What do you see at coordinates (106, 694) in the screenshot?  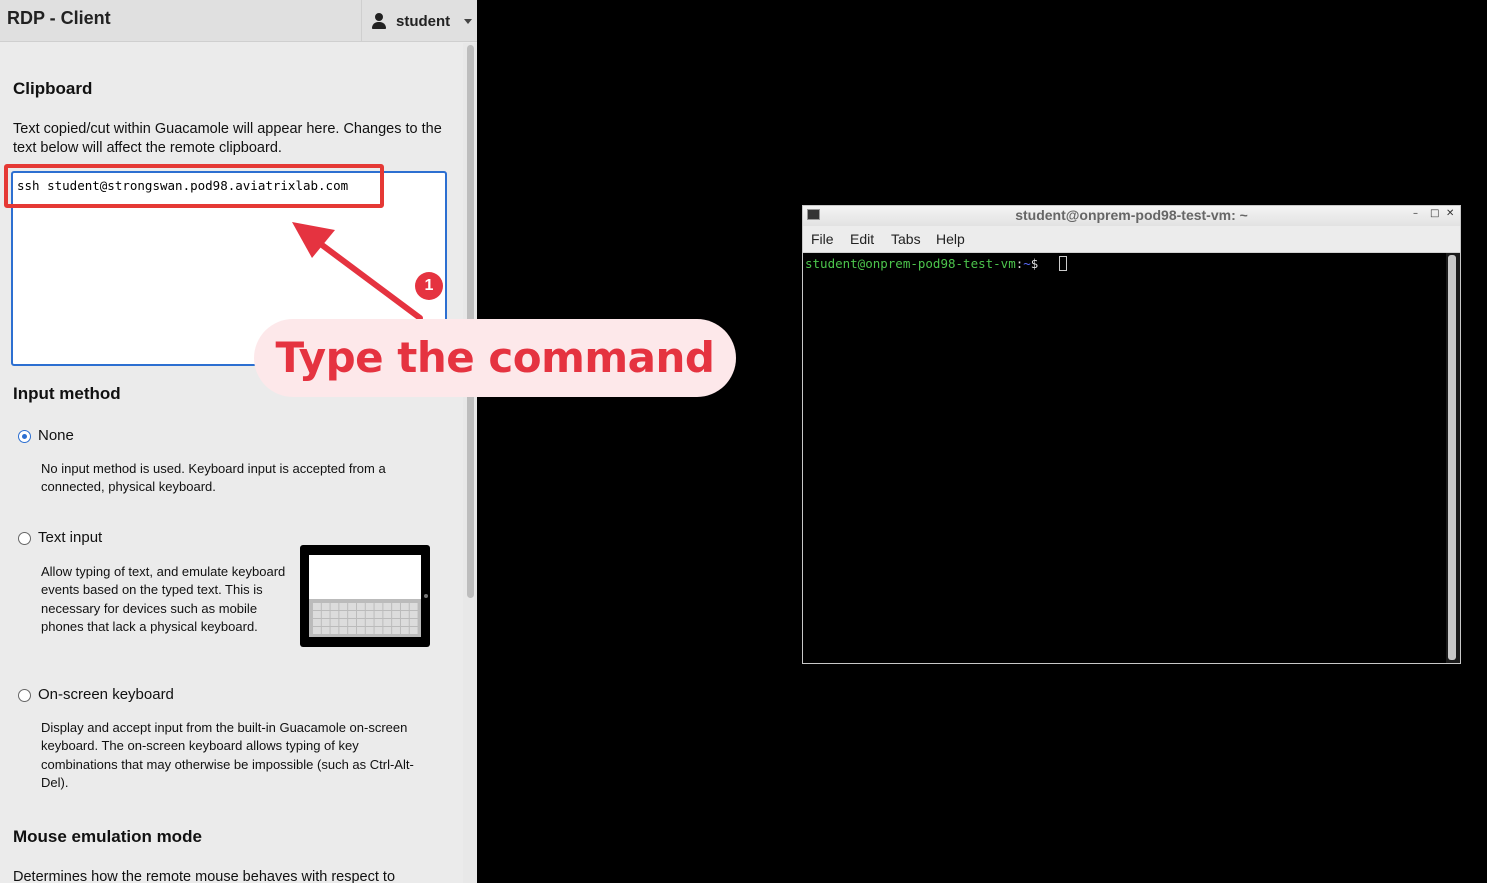 I see `radio-osk-label: On-screen keyboard` at bounding box center [106, 694].